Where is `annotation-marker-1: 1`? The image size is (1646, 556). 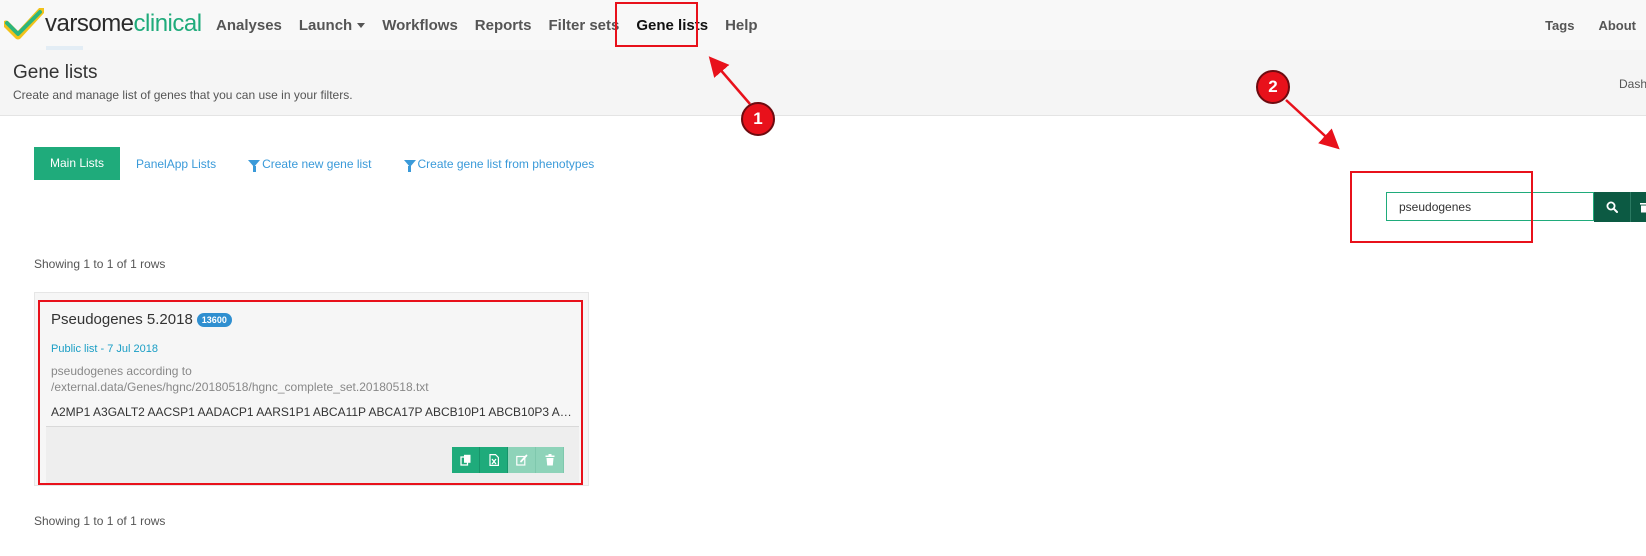
annotation-marker-1: 1 is located at coordinates (758, 119).